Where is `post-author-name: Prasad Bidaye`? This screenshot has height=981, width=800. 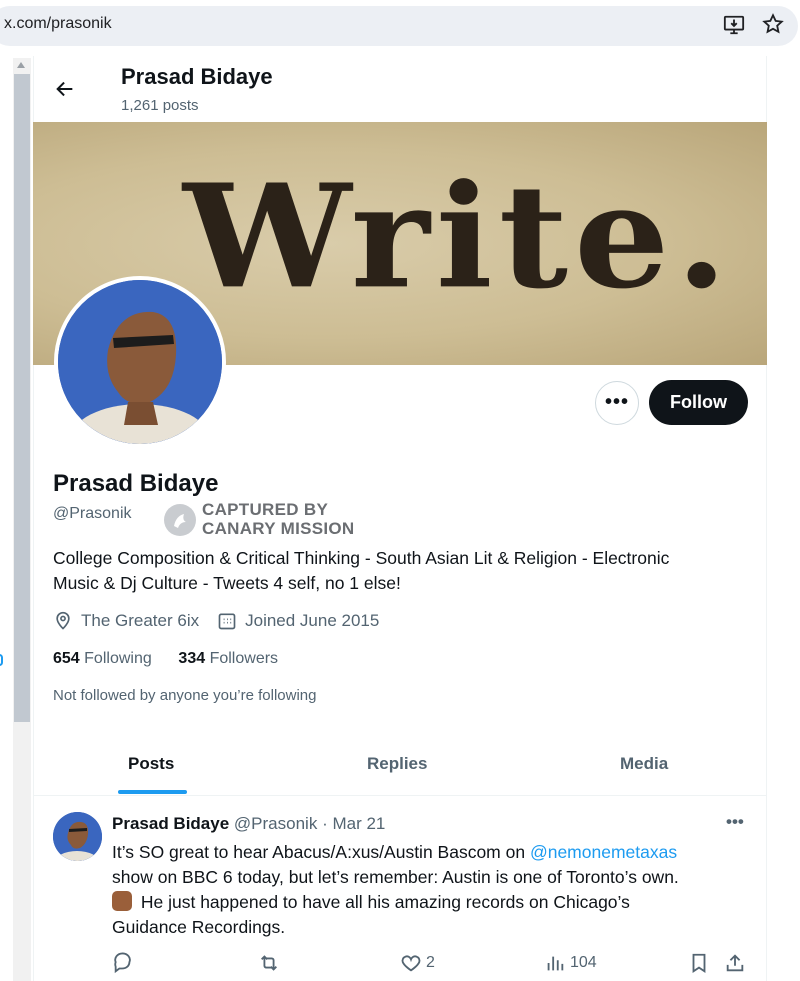
post-author-name: Prasad Bidaye is located at coordinates (170, 823).